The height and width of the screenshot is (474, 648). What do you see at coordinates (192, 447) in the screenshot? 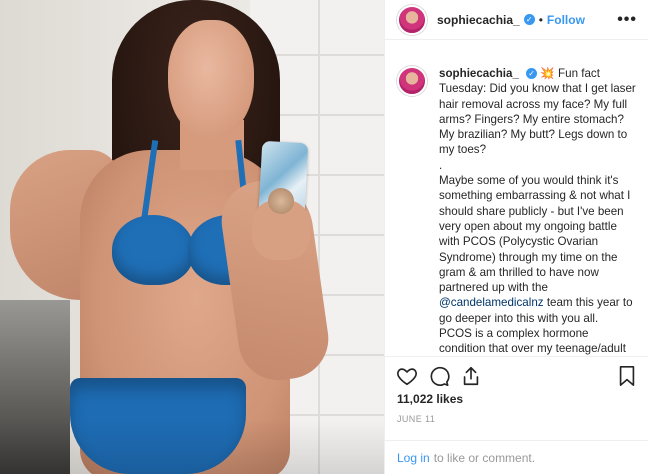
I see `floor-shadow` at bounding box center [192, 447].